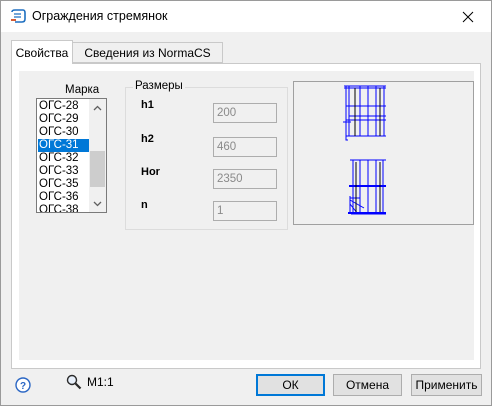 The height and width of the screenshot is (406, 492). What do you see at coordinates (367, 385) in the screenshot?
I see `cancel-button: Отмена` at bounding box center [367, 385].